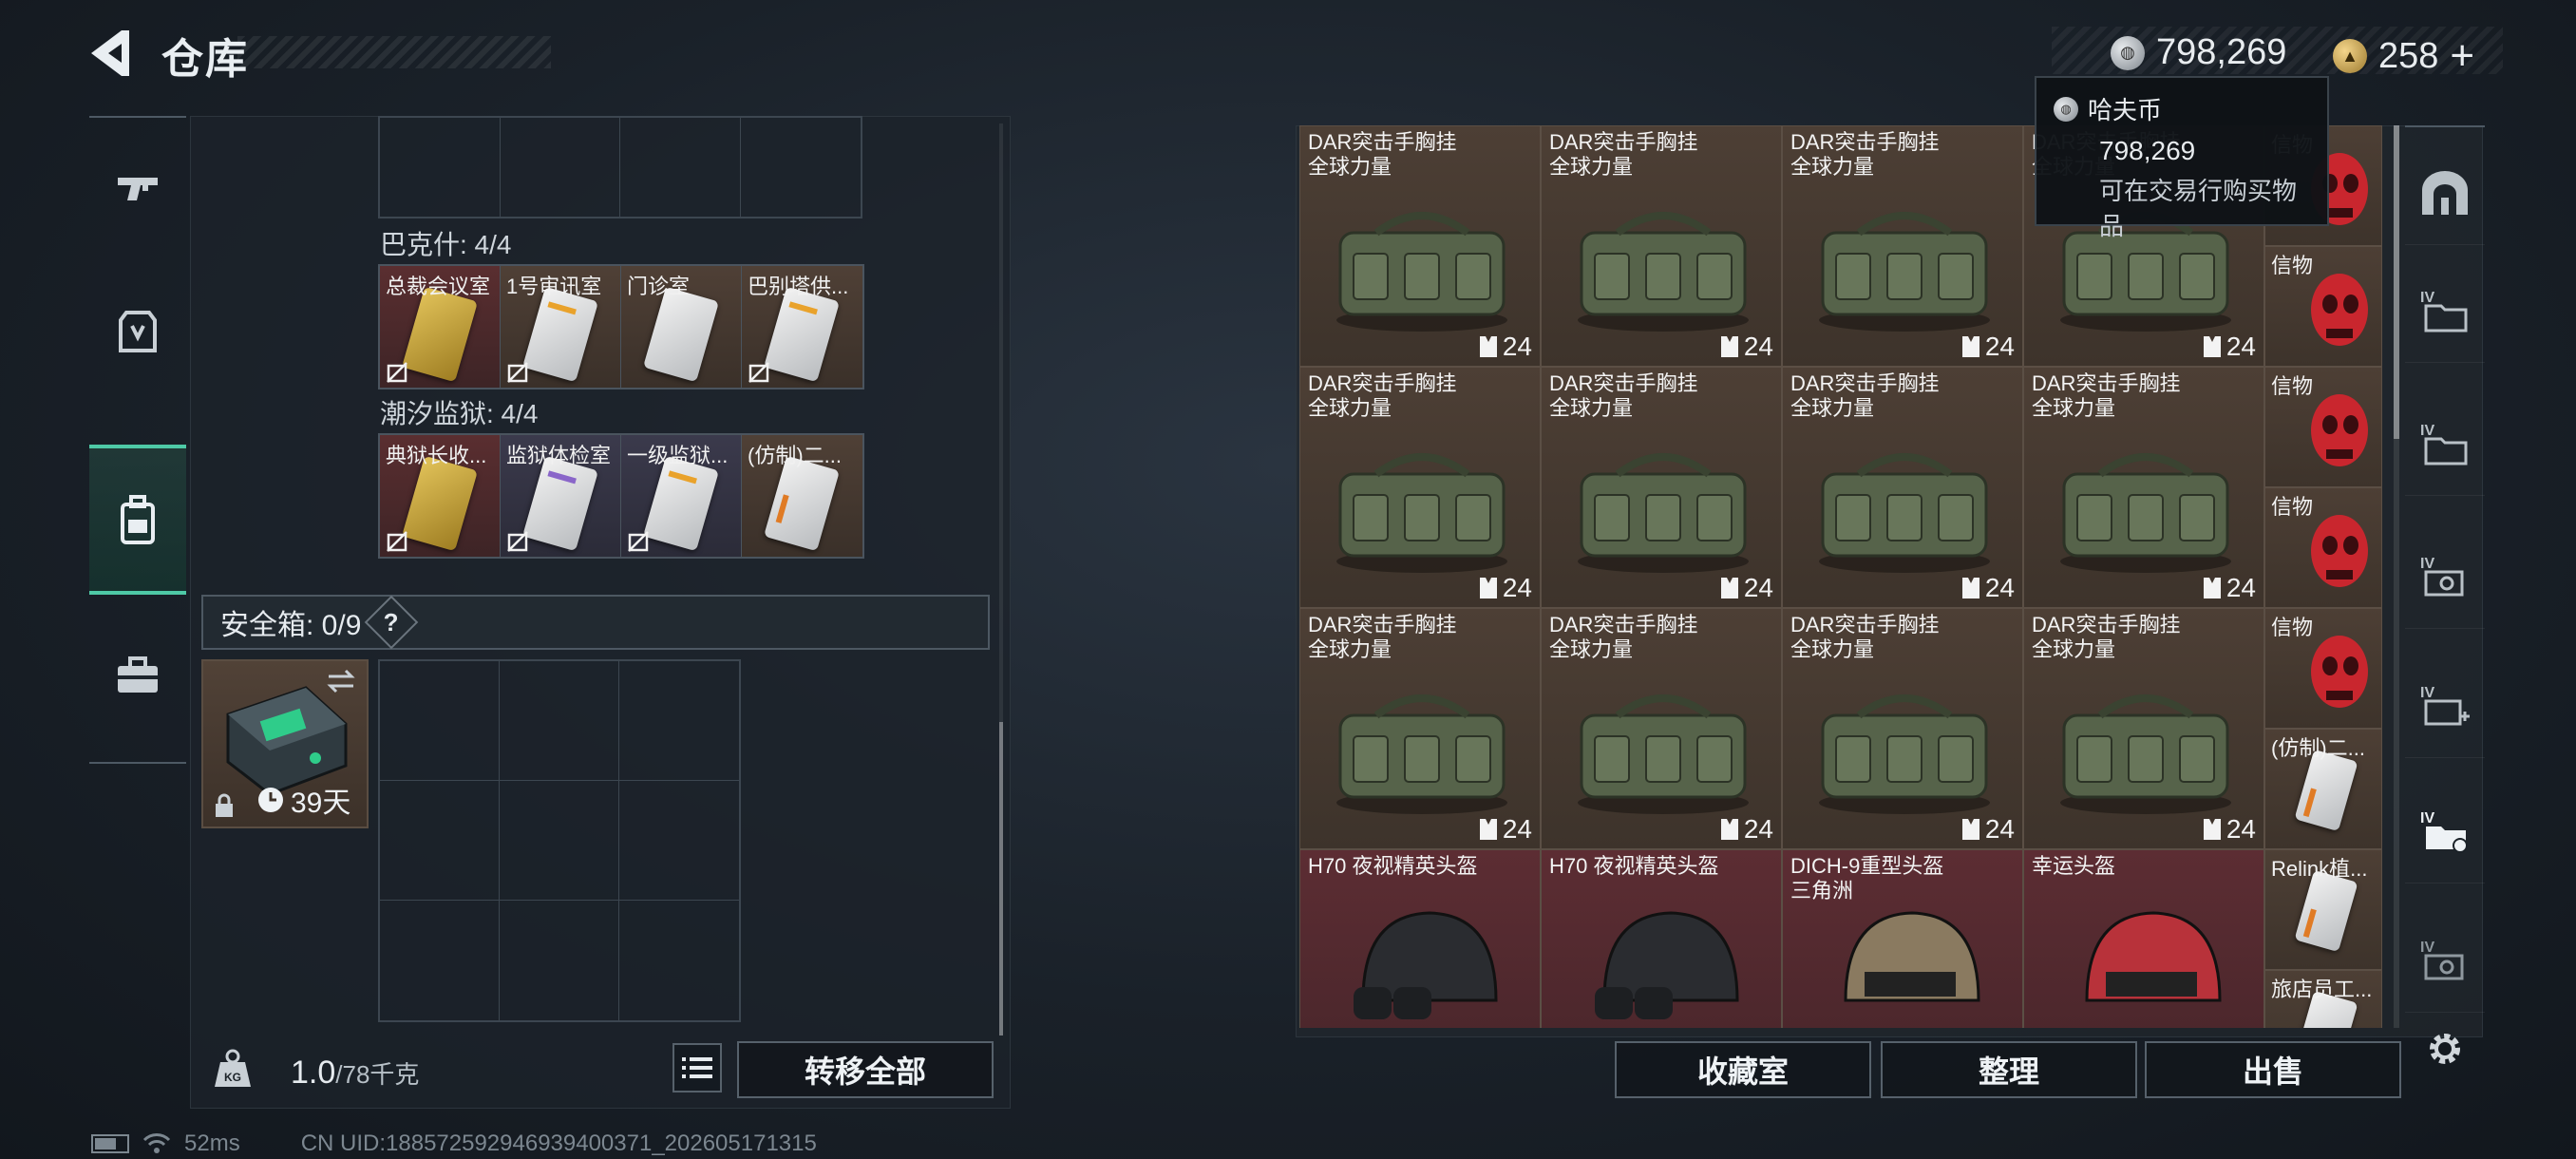  Describe the element at coordinates (2074, 866) in the screenshot. I see `item-name: 幸运头盔` at that location.